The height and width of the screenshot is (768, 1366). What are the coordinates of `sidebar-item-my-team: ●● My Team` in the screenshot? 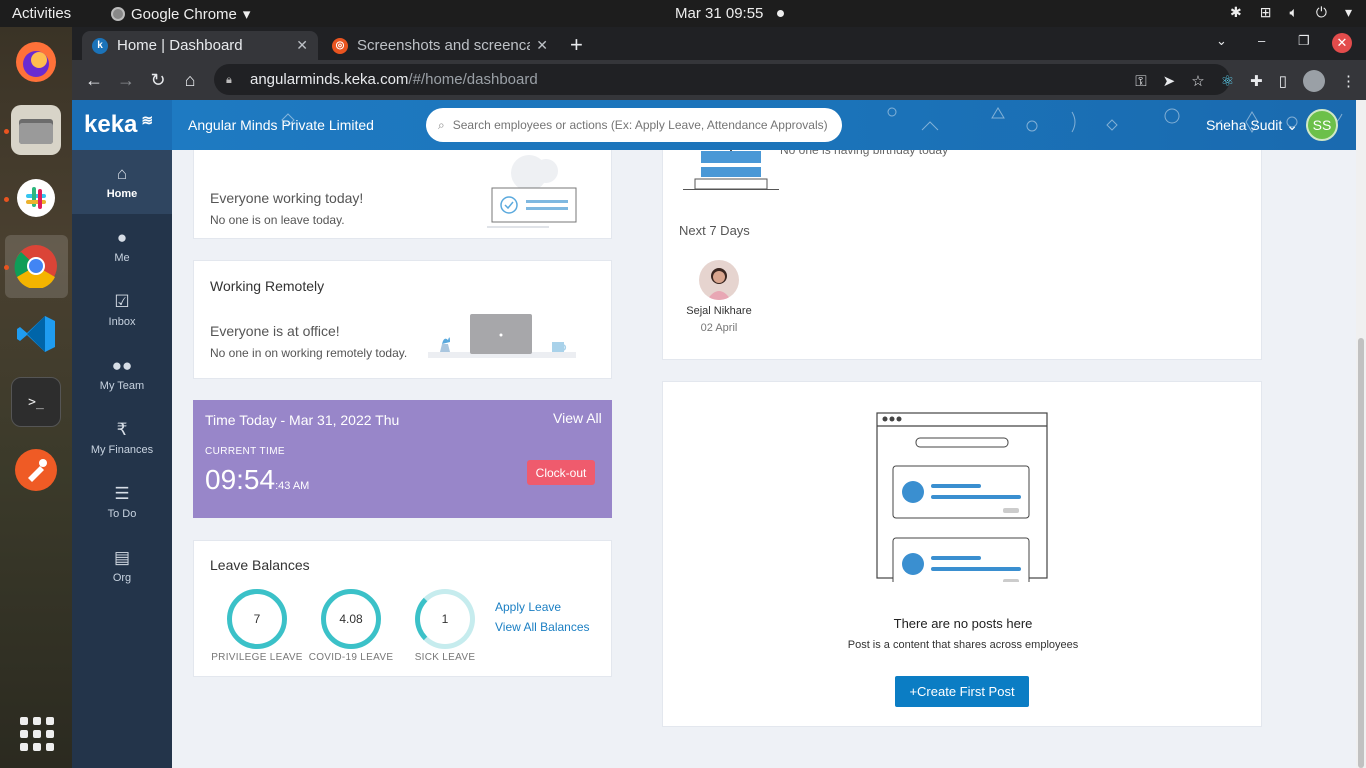 It's located at (122, 374).